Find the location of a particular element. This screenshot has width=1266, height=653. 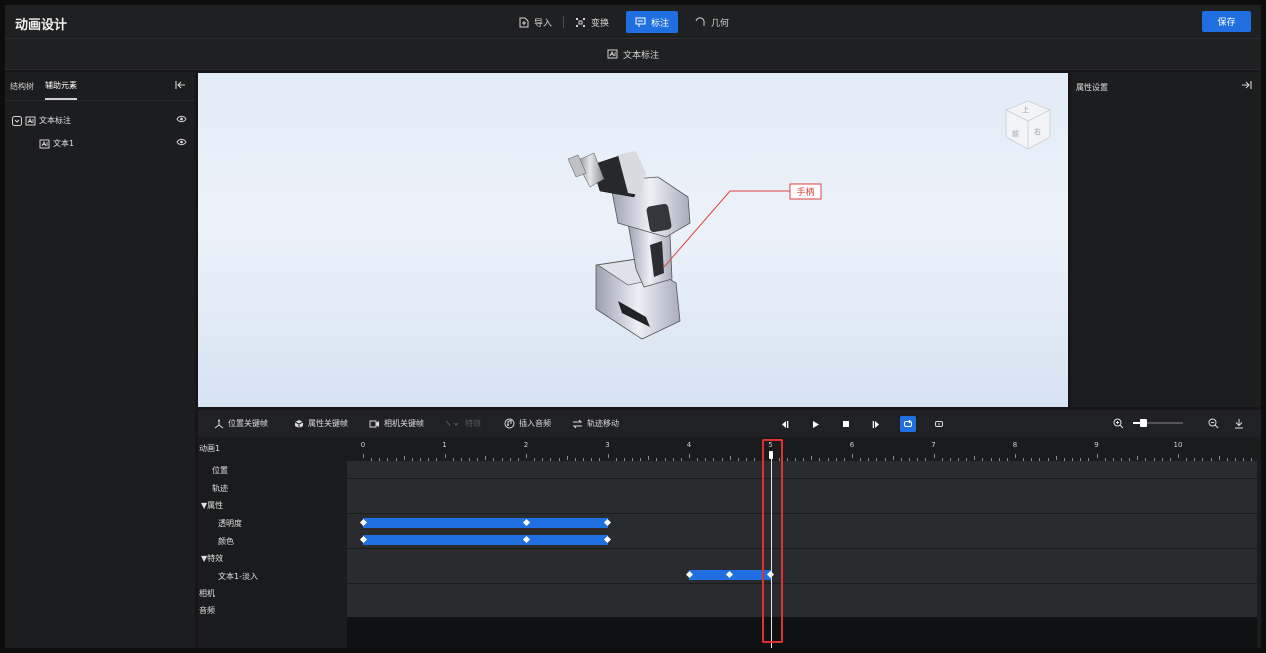

row-label-fade-in: 文本1-淡入 is located at coordinates (238, 576).